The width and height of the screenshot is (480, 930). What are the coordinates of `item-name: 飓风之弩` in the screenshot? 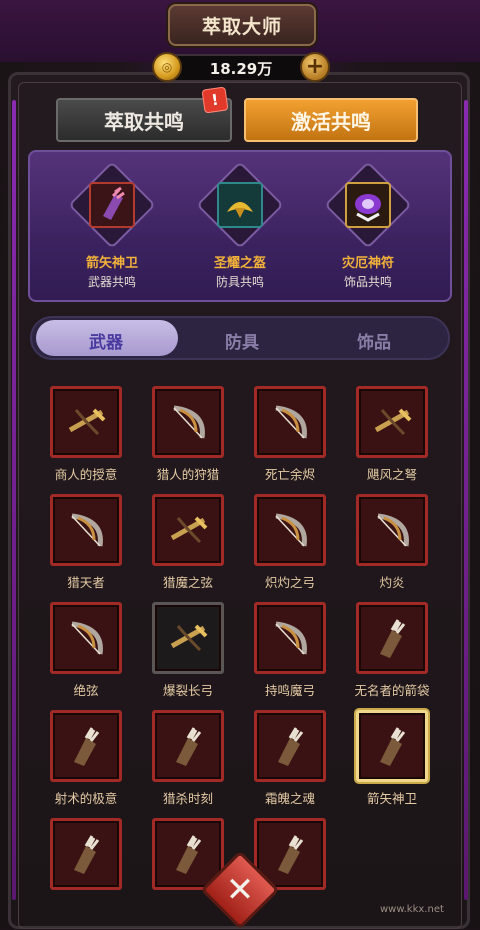 It's located at (391, 474).